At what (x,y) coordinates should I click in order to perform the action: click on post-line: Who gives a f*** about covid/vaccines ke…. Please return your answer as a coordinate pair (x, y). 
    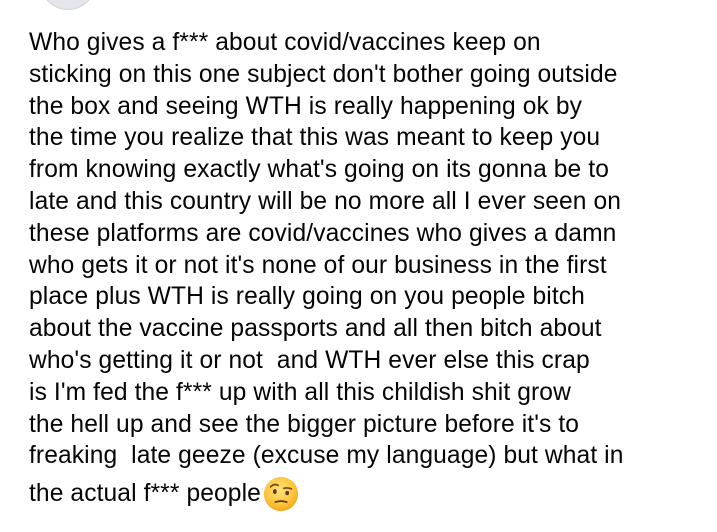
    Looking at the image, I should click on (285, 42).